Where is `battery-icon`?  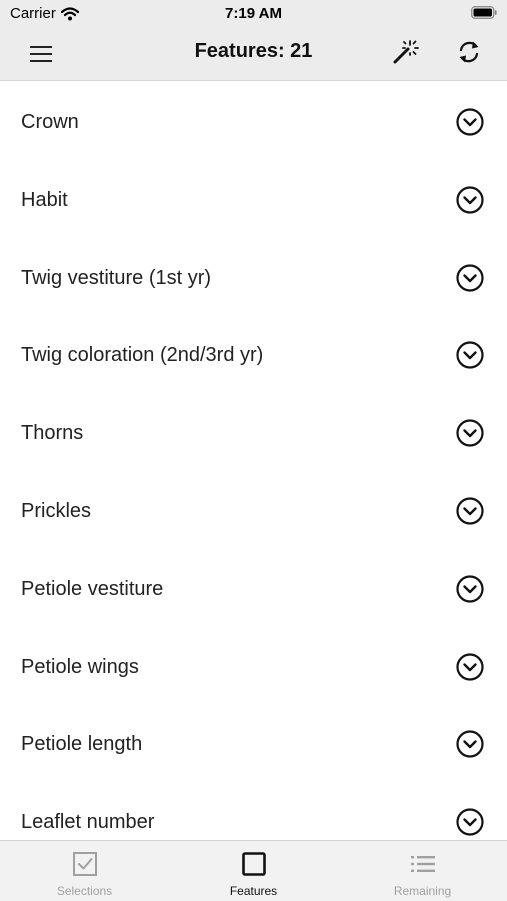 battery-icon is located at coordinates (484, 12).